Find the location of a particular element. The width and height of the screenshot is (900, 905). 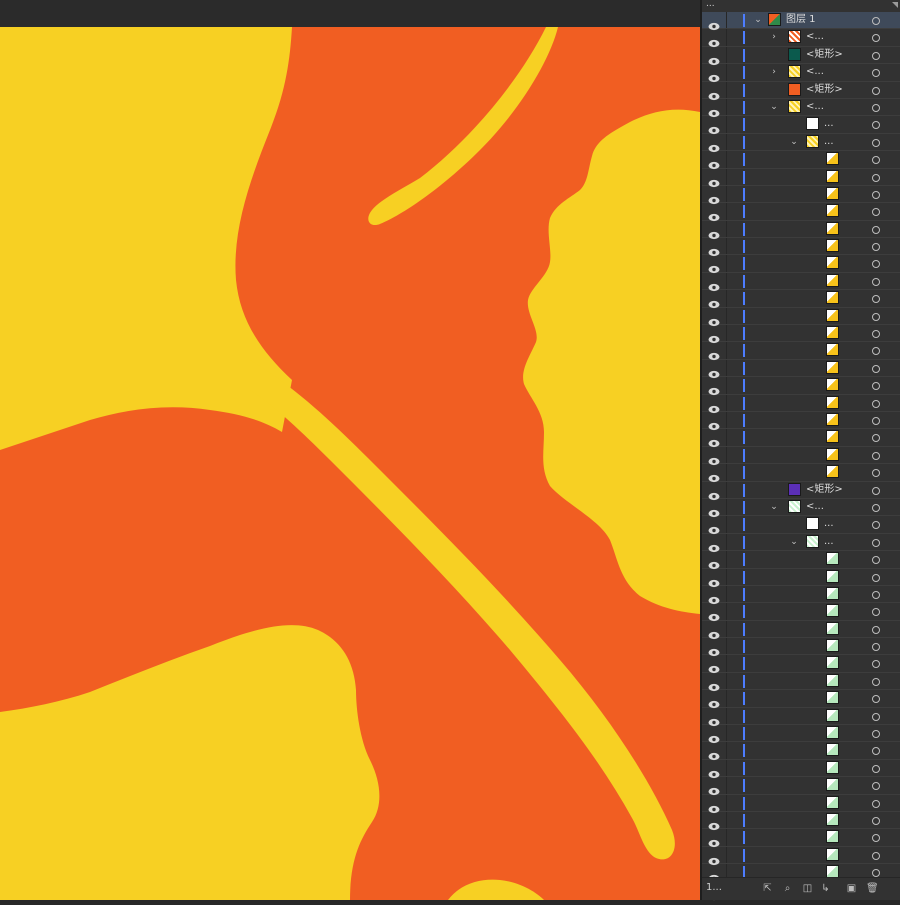

clip-icon: ◫ is located at coordinates (807, 888).